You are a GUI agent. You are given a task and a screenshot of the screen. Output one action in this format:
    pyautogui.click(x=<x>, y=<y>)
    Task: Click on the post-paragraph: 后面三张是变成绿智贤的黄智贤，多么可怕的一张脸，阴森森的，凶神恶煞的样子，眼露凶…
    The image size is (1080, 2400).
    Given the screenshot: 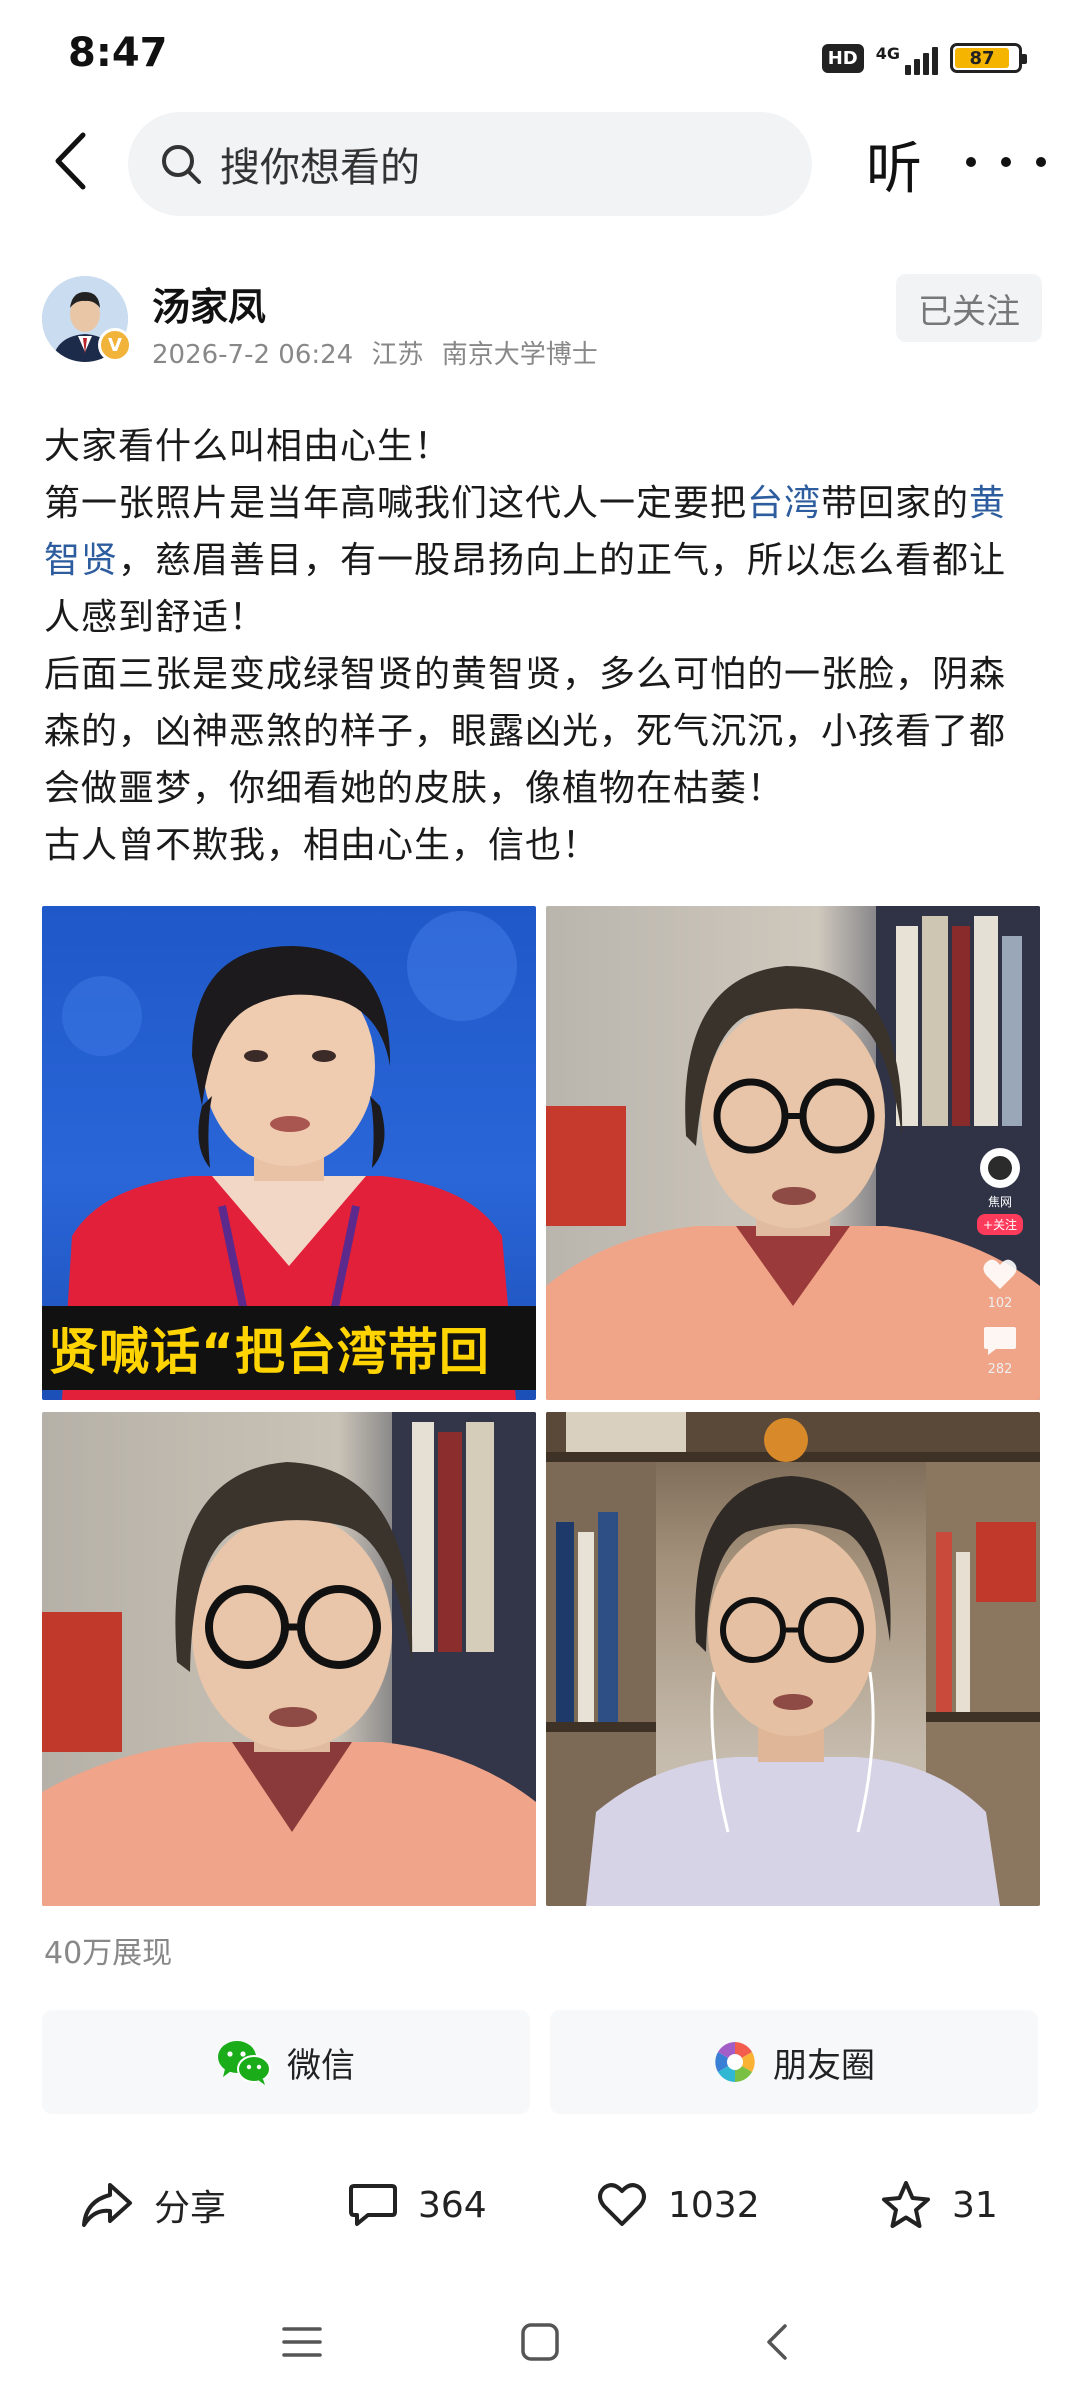 What is the action you would take?
    pyautogui.click(x=525, y=731)
    